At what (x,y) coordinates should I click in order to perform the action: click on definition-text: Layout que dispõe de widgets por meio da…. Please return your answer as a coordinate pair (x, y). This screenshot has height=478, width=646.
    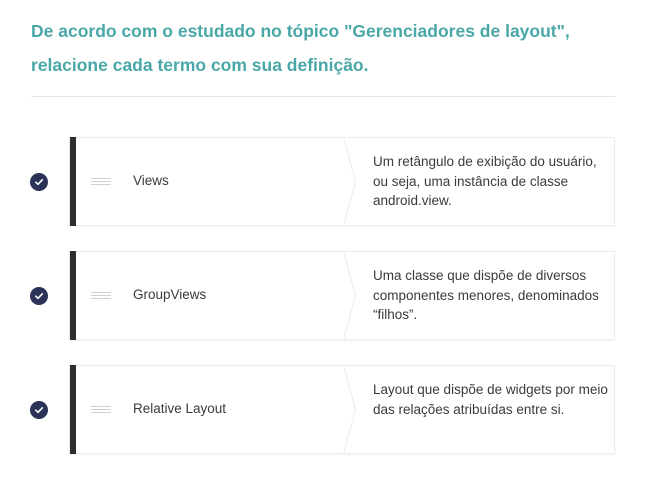
    Looking at the image, I should click on (490, 399).